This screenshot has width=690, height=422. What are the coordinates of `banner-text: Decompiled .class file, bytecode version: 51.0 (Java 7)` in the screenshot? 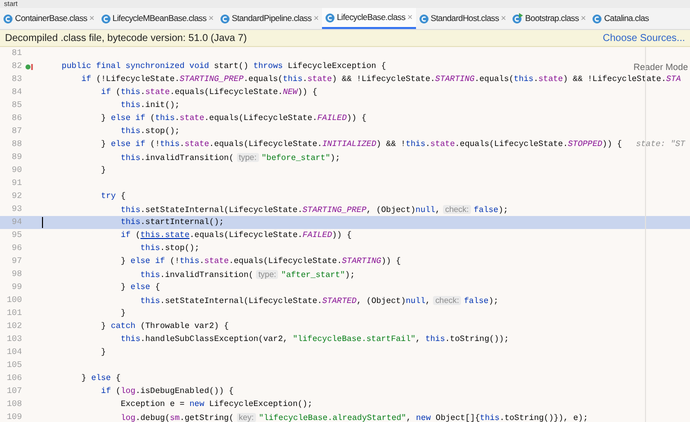 It's located at (126, 39).